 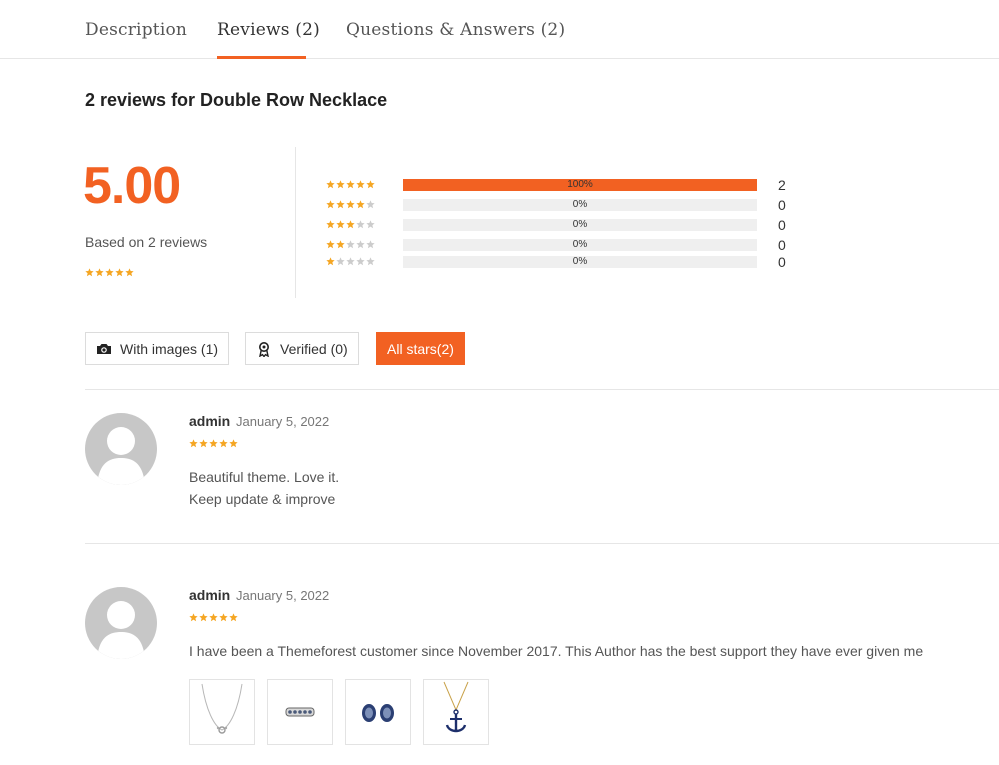 What do you see at coordinates (146, 242) in the screenshot?
I see `based-on-count: Based on 2 reviews` at bounding box center [146, 242].